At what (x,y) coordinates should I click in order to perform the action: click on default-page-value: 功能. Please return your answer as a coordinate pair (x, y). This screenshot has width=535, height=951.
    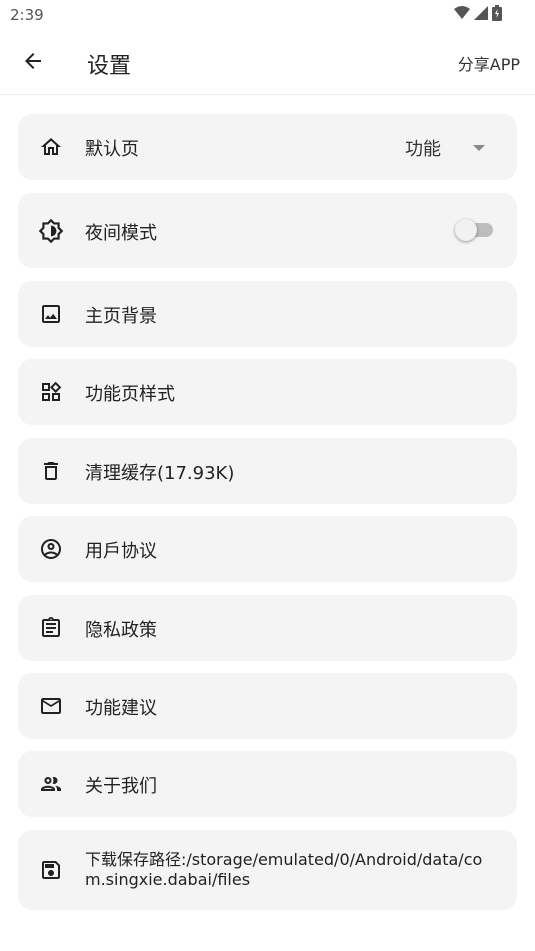
    Looking at the image, I should click on (423, 148).